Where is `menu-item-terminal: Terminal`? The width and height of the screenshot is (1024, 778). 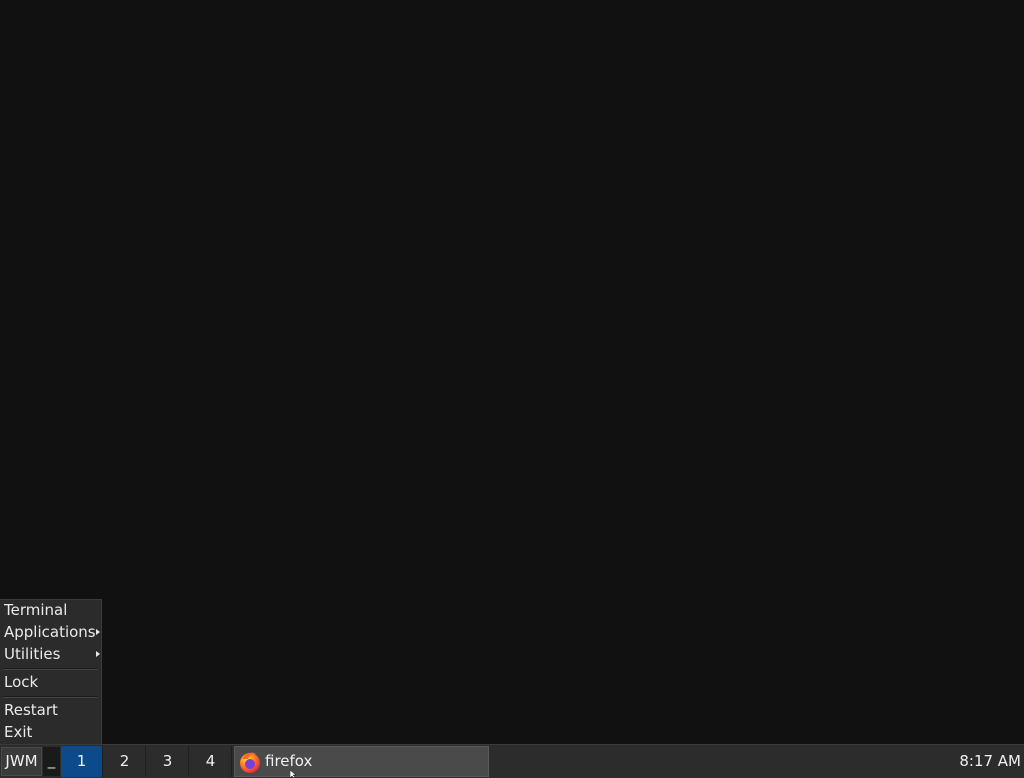 menu-item-terminal: Terminal is located at coordinates (50, 610).